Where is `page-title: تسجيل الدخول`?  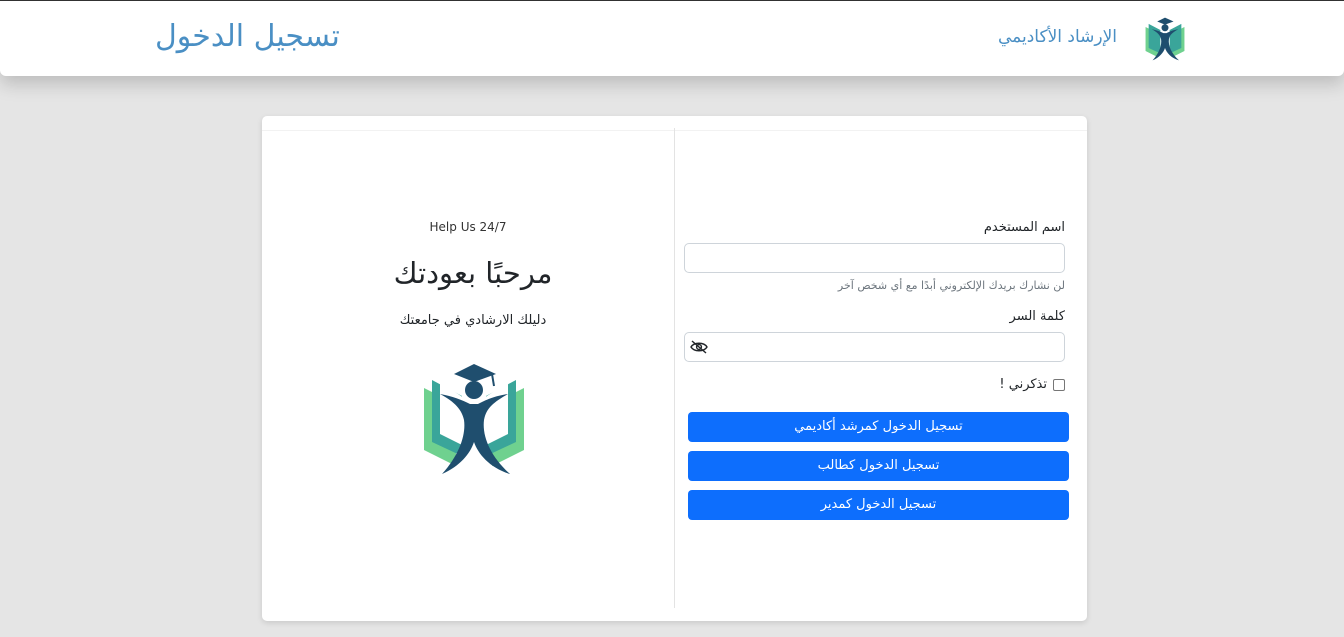
page-title: تسجيل الدخول is located at coordinates (247, 36).